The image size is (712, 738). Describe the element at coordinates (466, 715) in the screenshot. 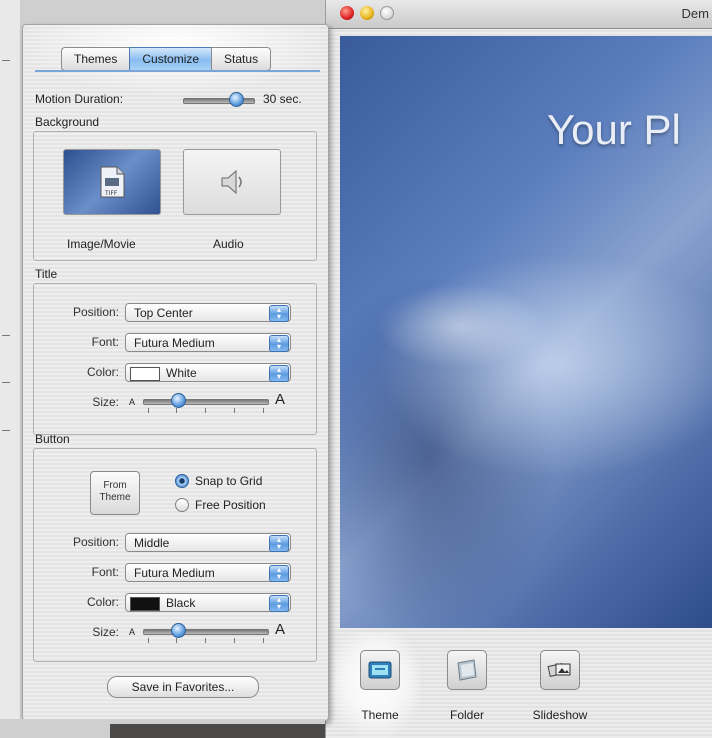

I see `toolbar-label: Folder` at that location.